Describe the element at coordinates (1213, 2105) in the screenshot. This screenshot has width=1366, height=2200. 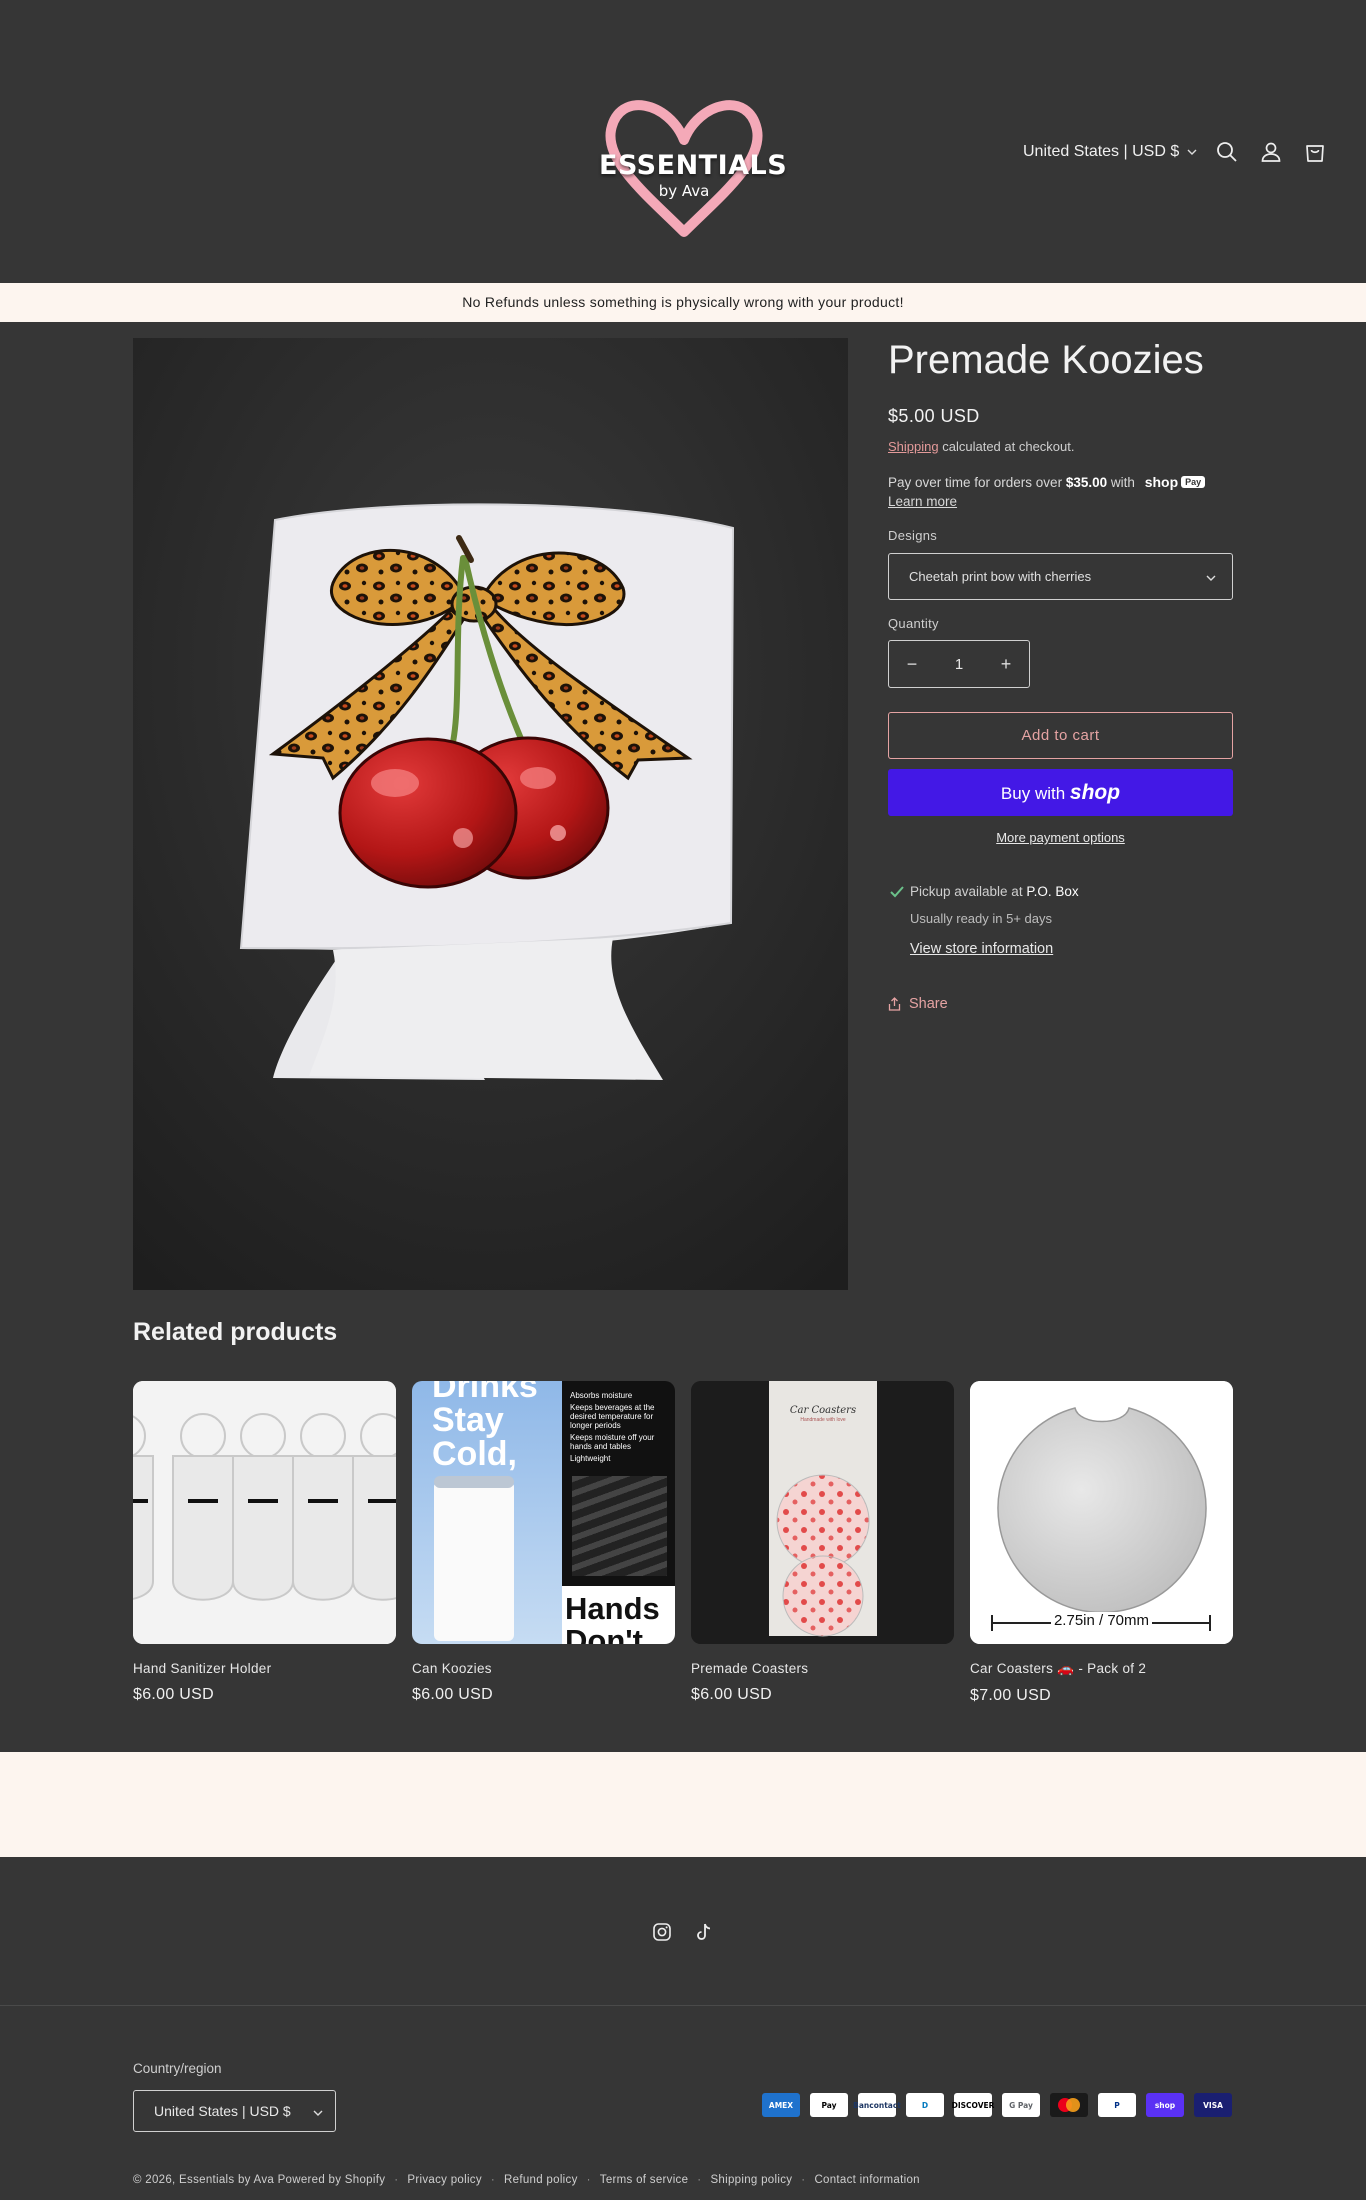
I see `visa-icon: VISA` at that location.